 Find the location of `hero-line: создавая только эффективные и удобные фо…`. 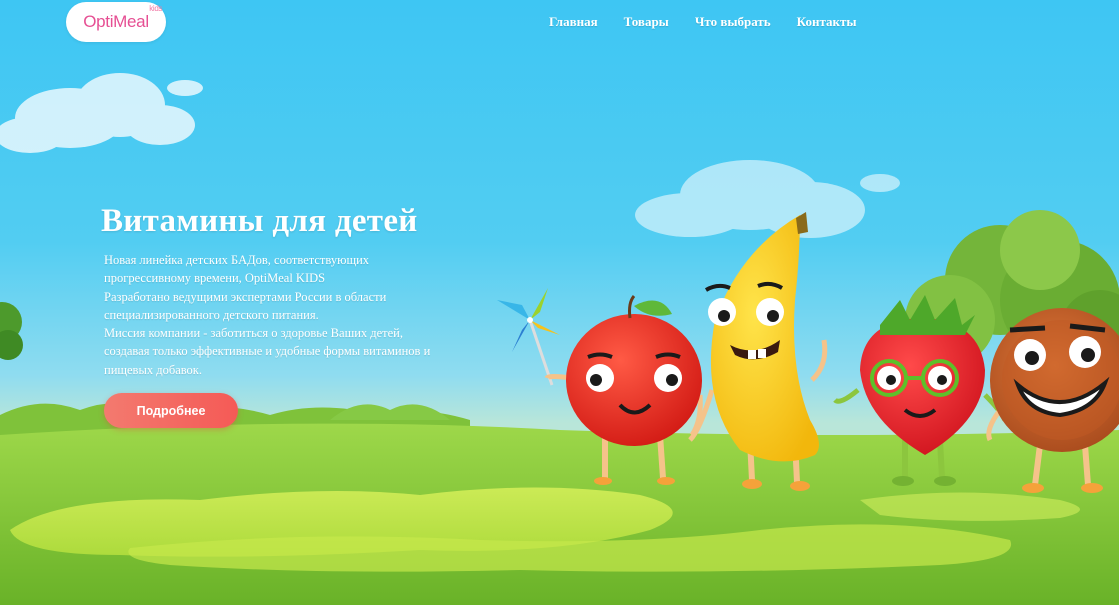

hero-line: создавая только эффективные и удобные фо… is located at coordinates (267, 351).